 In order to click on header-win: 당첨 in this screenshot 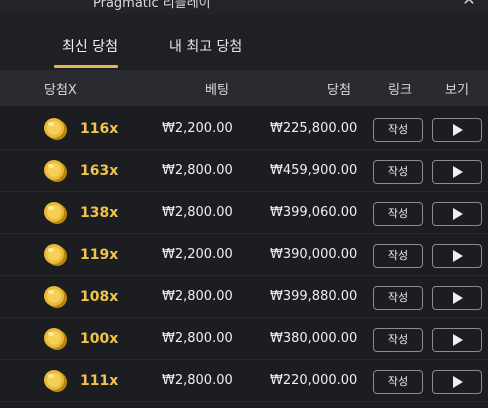, I will do `click(339, 90)`.